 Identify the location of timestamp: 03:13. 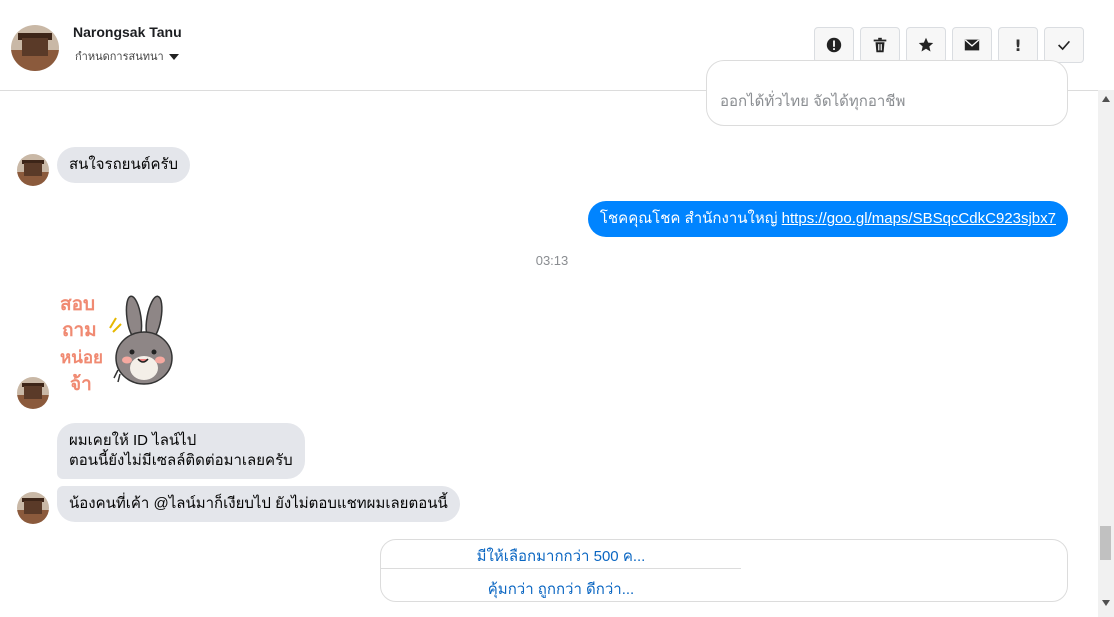
(552, 260).